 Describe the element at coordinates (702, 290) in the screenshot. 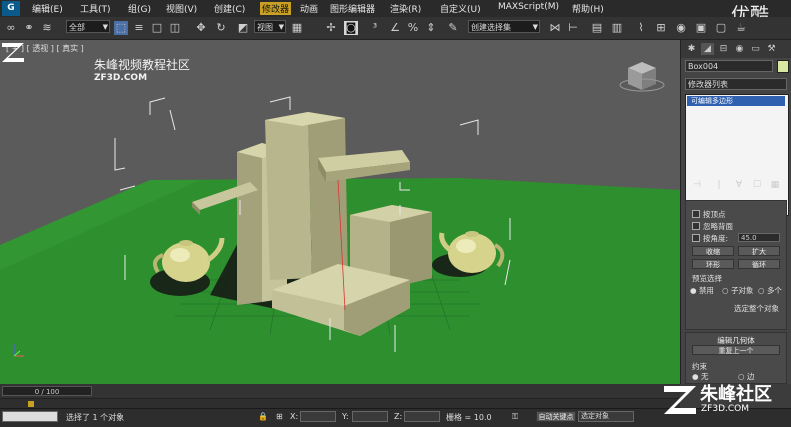

I see `preview-disabled-radio: ● 禁用` at that location.